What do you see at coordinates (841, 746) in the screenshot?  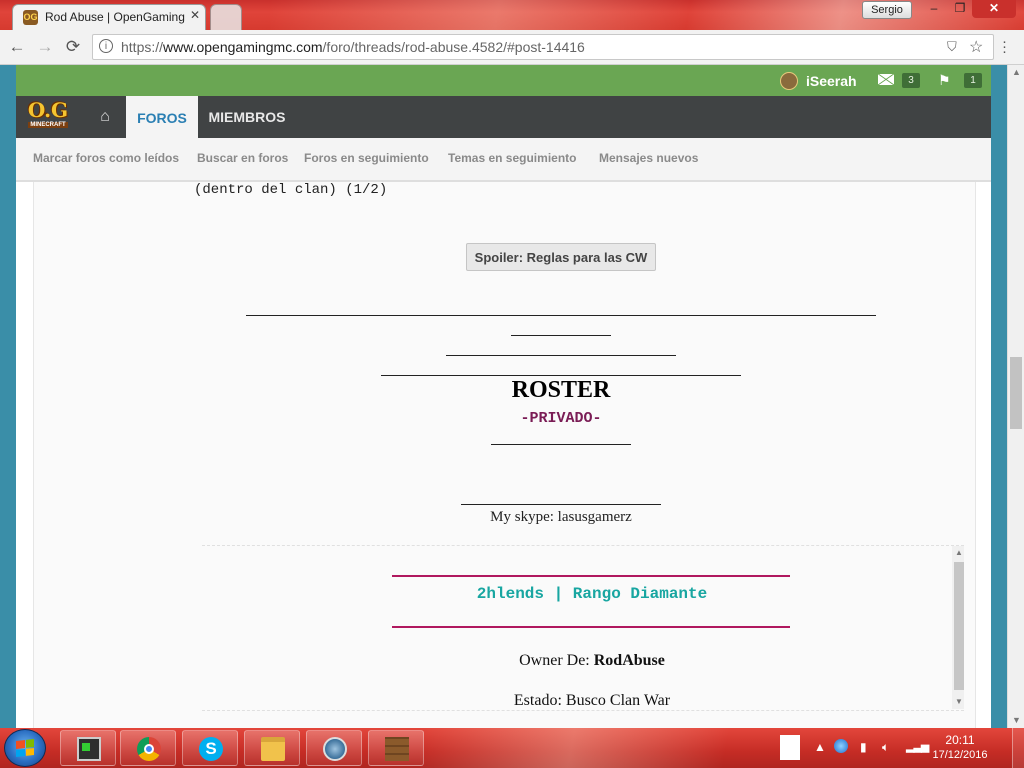 I see `tray-network-globe-icon` at bounding box center [841, 746].